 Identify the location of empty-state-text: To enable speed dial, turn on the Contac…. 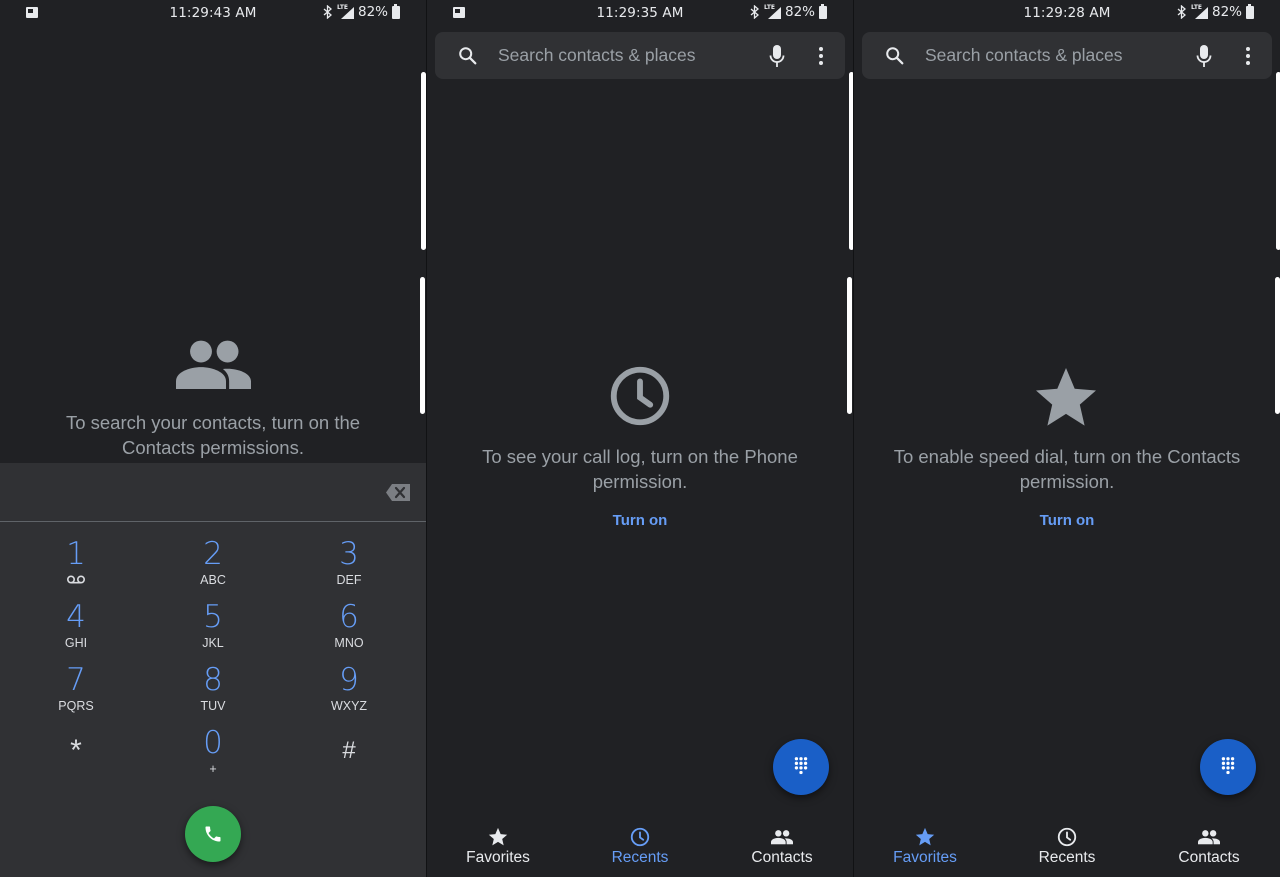
(1067, 469).